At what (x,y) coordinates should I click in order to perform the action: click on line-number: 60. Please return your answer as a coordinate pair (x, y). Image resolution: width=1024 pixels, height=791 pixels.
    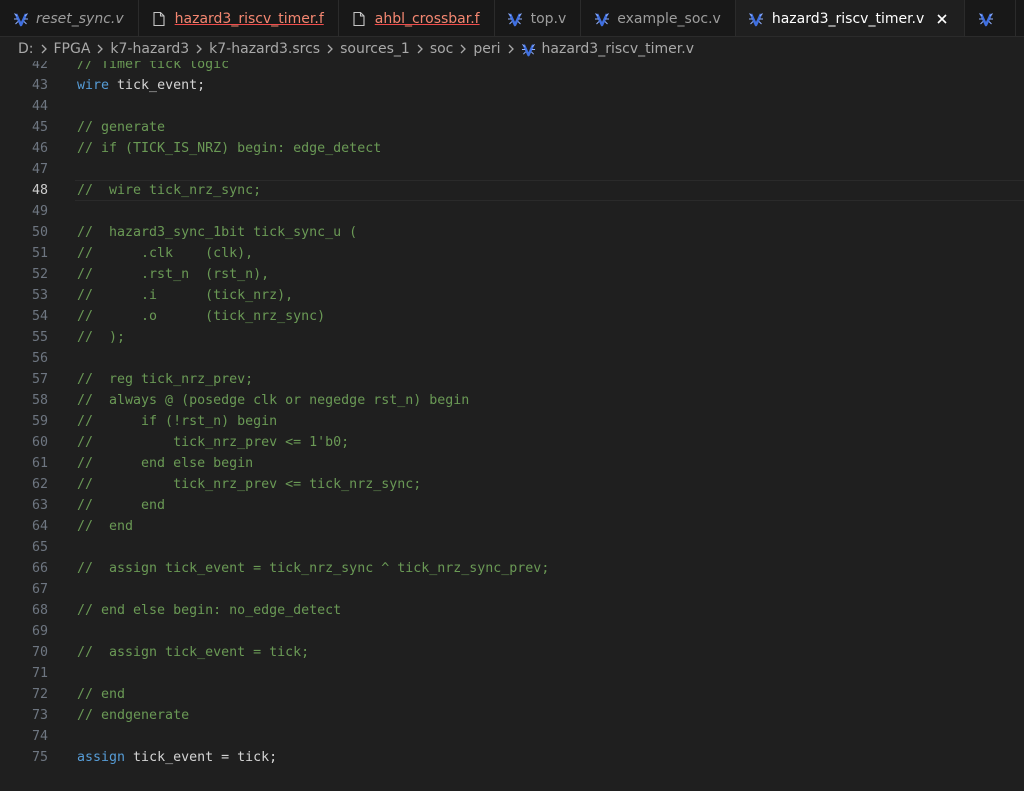
    Looking at the image, I should click on (39, 442).